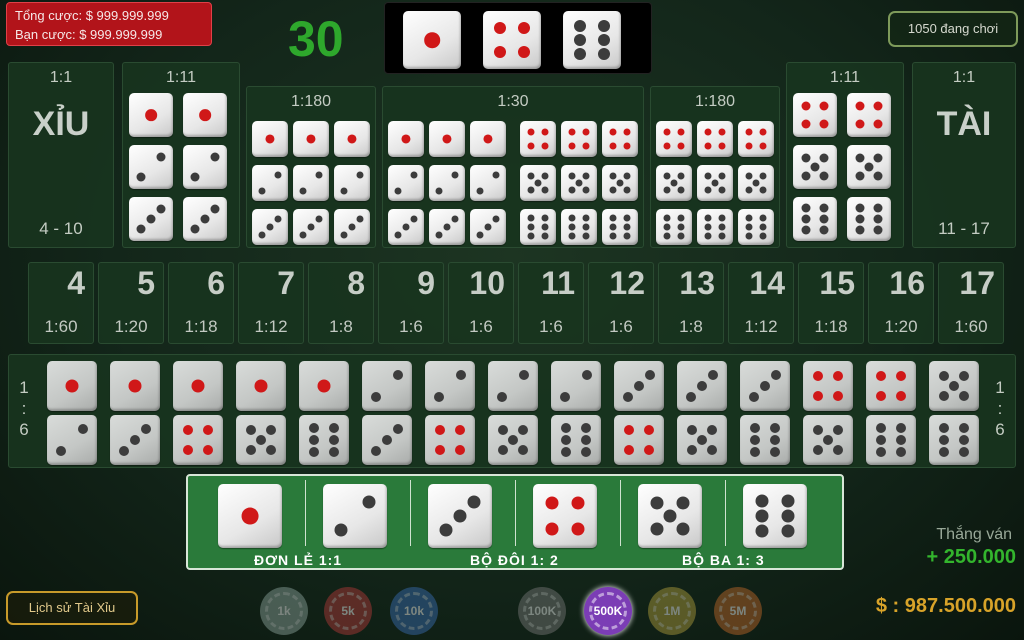  What do you see at coordinates (761, 303) in the screenshot?
I see `bet-sum-14: 14 1:12` at bounding box center [761, 303].